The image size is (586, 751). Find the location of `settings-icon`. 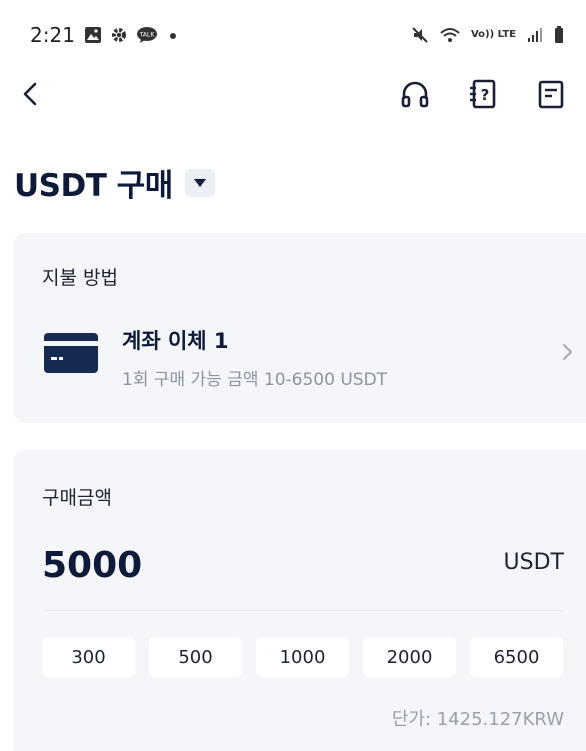

settings-icon is located at coordinates (119, 35).